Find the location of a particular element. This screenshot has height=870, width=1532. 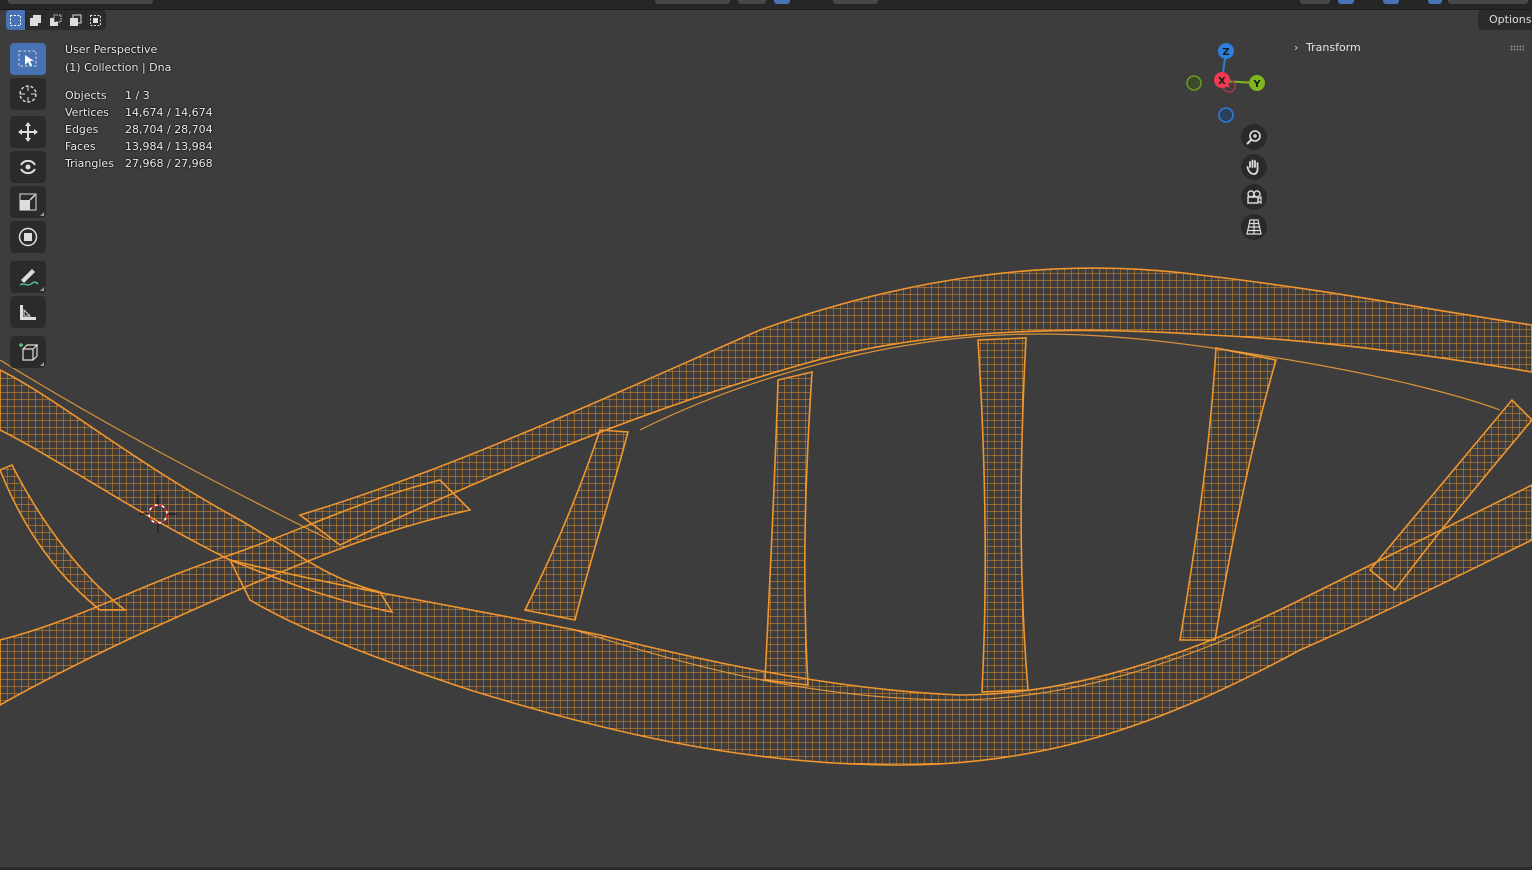

header-strip is located at coordinates (766, 5).